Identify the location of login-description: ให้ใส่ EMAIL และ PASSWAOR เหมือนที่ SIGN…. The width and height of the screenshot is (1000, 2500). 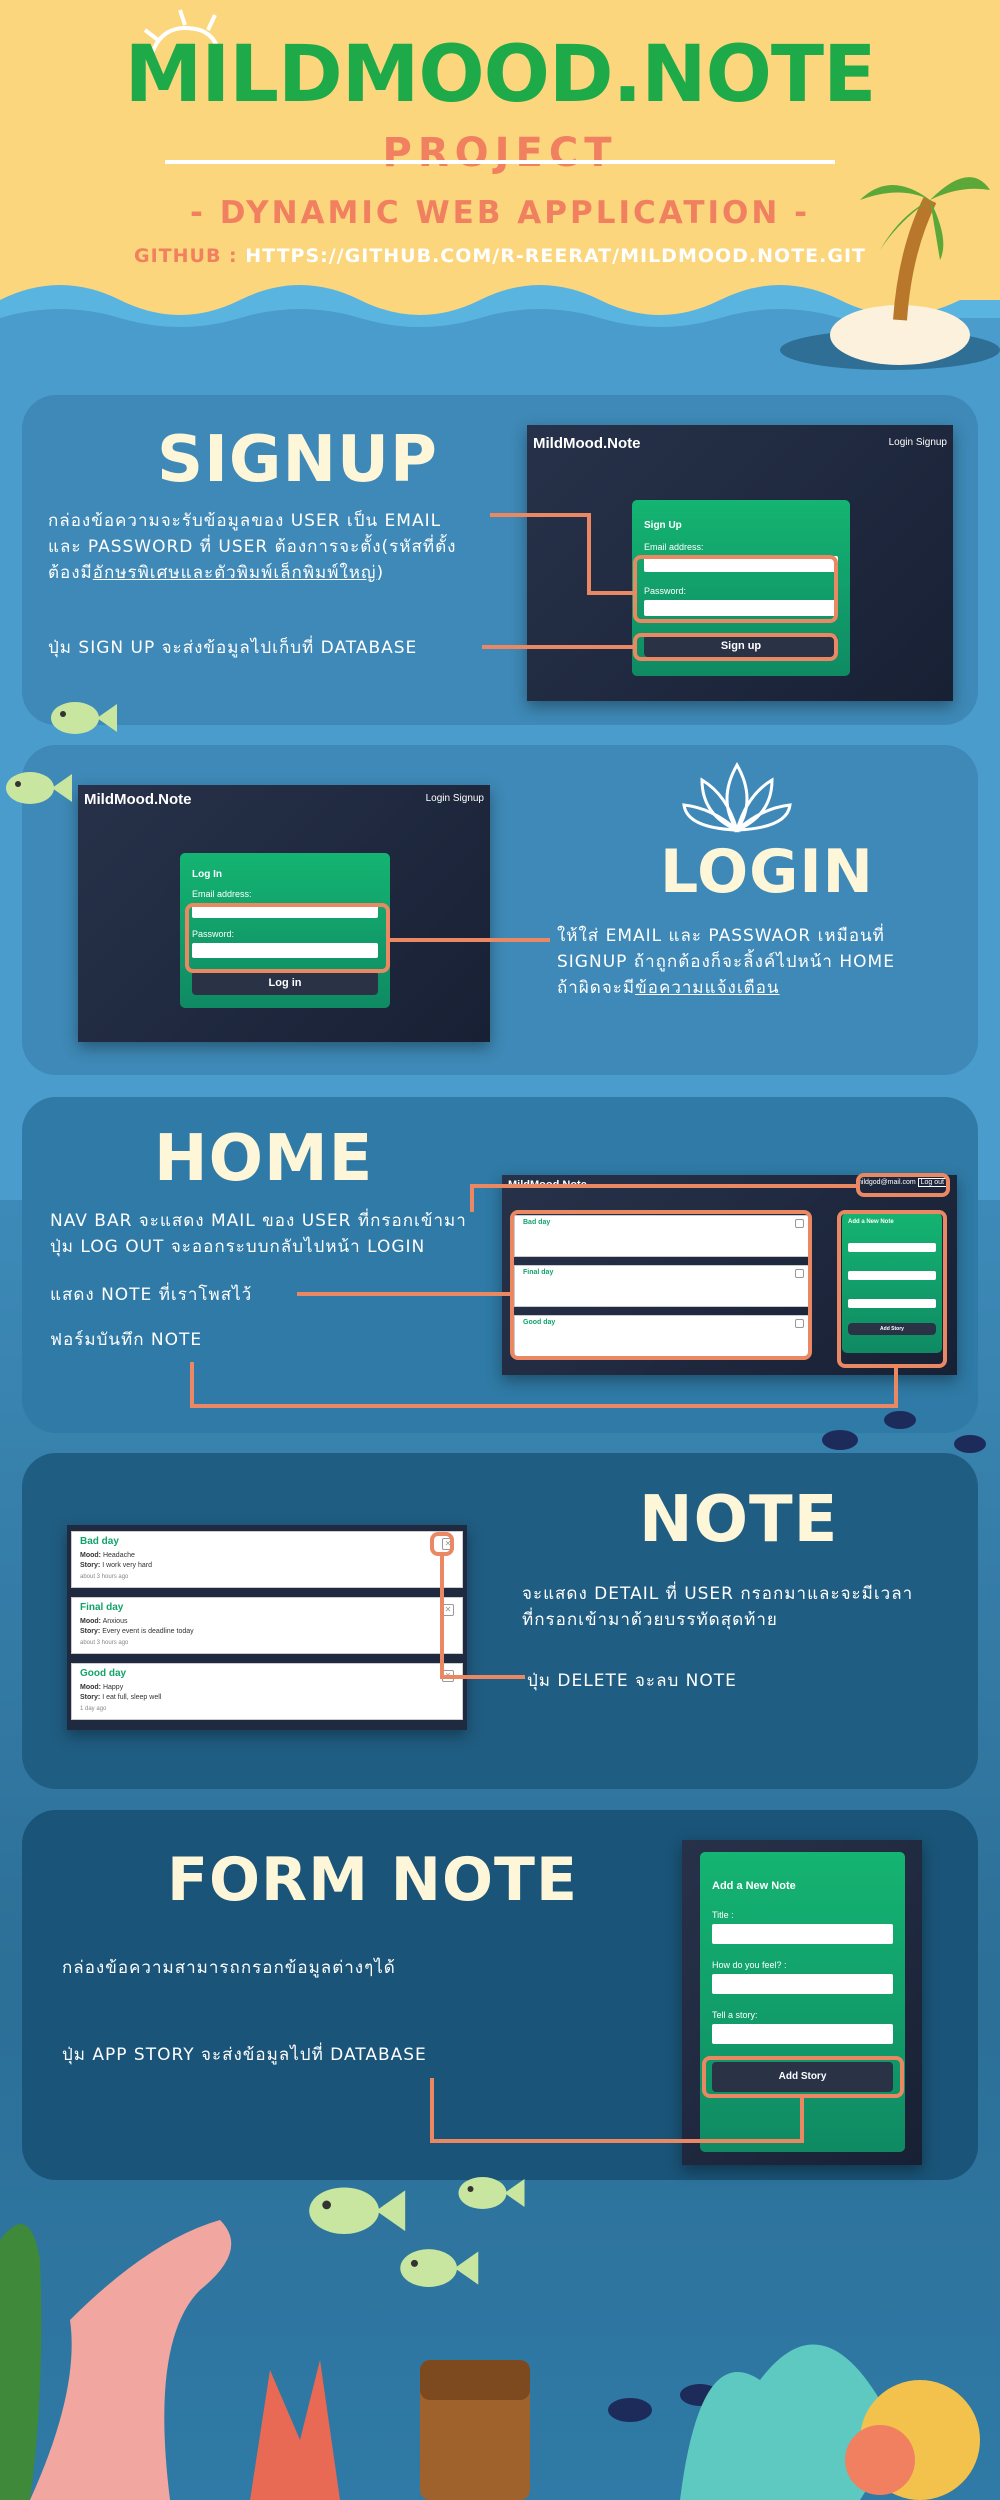
(726, 962).